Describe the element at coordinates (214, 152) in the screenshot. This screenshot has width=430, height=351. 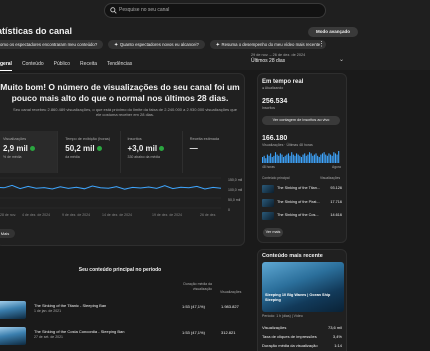
I see `metric-revenue: Receita estimada —` at that location.